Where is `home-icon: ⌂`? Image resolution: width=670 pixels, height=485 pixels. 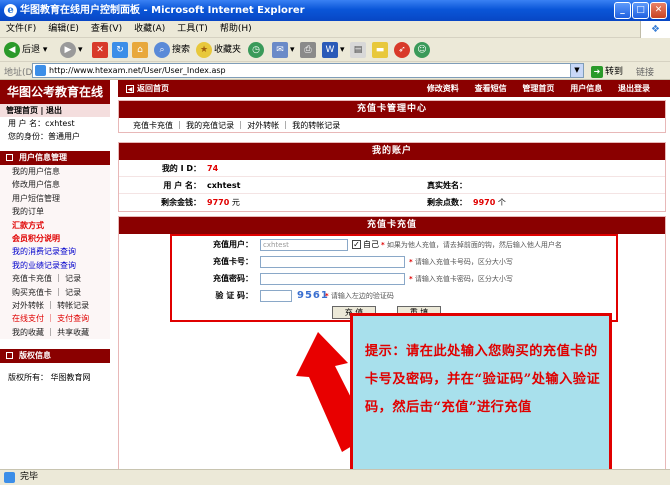 home-icon: ⌂ is located at coordinates (140, 49).